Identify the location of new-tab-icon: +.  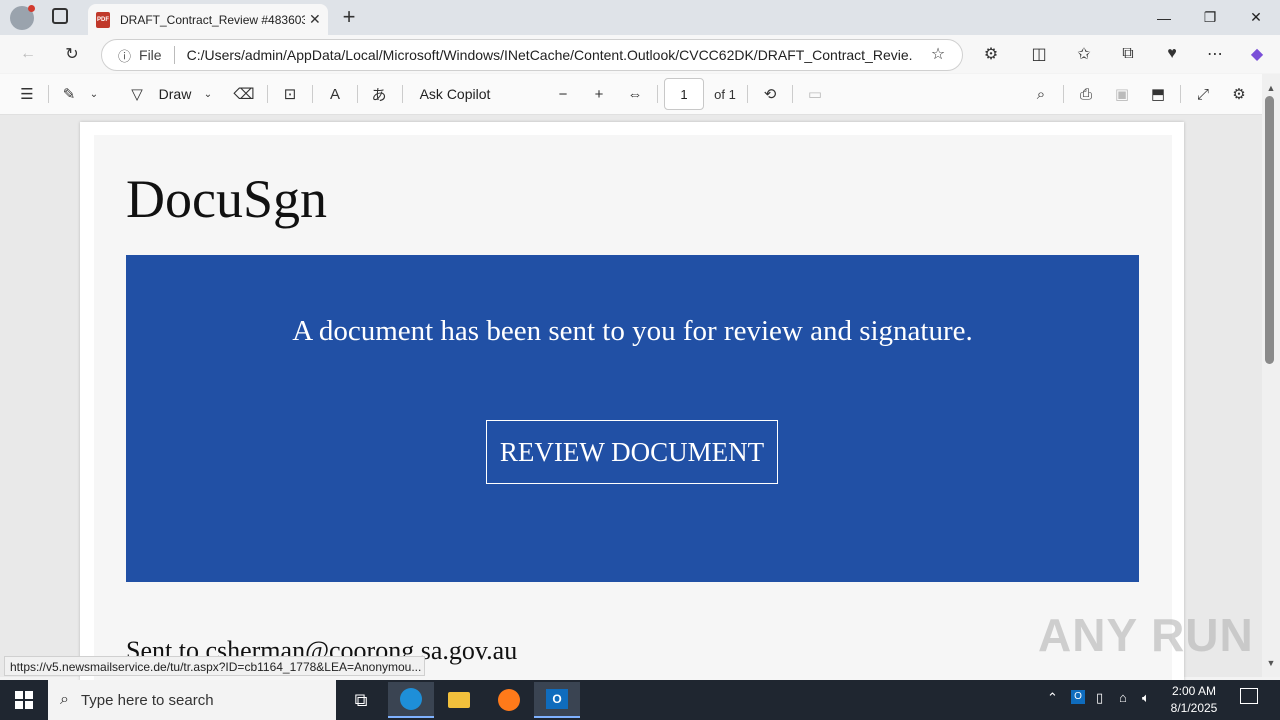
(349, 17).